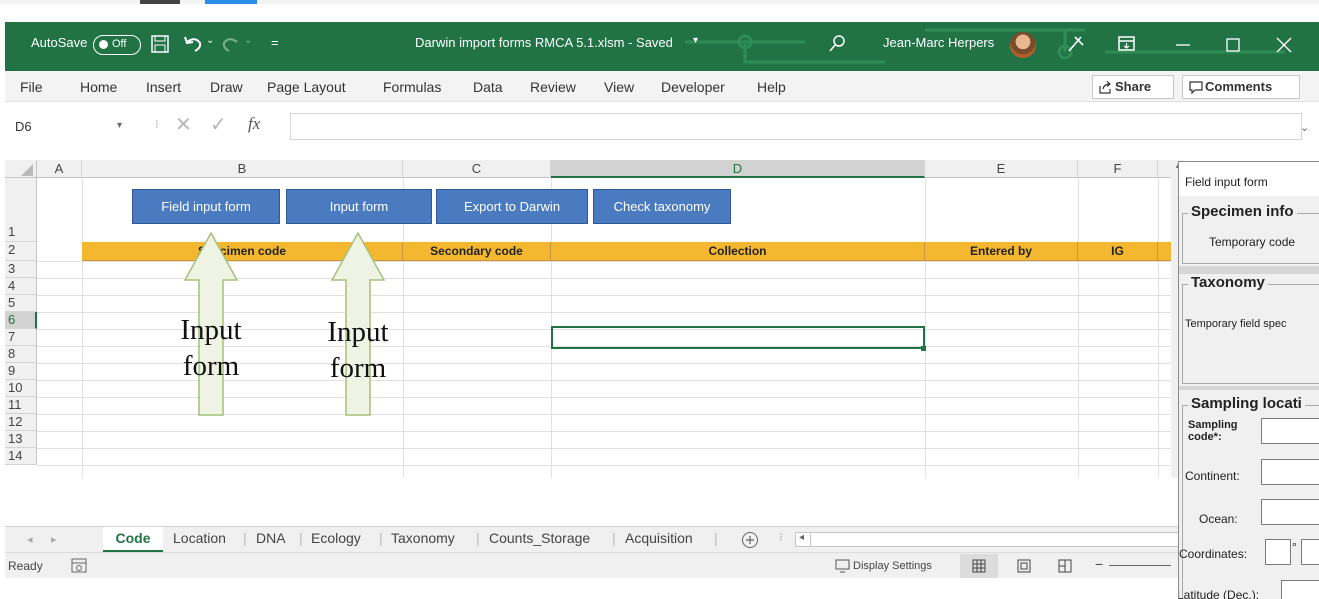 The image size is (1319, 599). I want to click on ocean-input, so click(1290, 512).